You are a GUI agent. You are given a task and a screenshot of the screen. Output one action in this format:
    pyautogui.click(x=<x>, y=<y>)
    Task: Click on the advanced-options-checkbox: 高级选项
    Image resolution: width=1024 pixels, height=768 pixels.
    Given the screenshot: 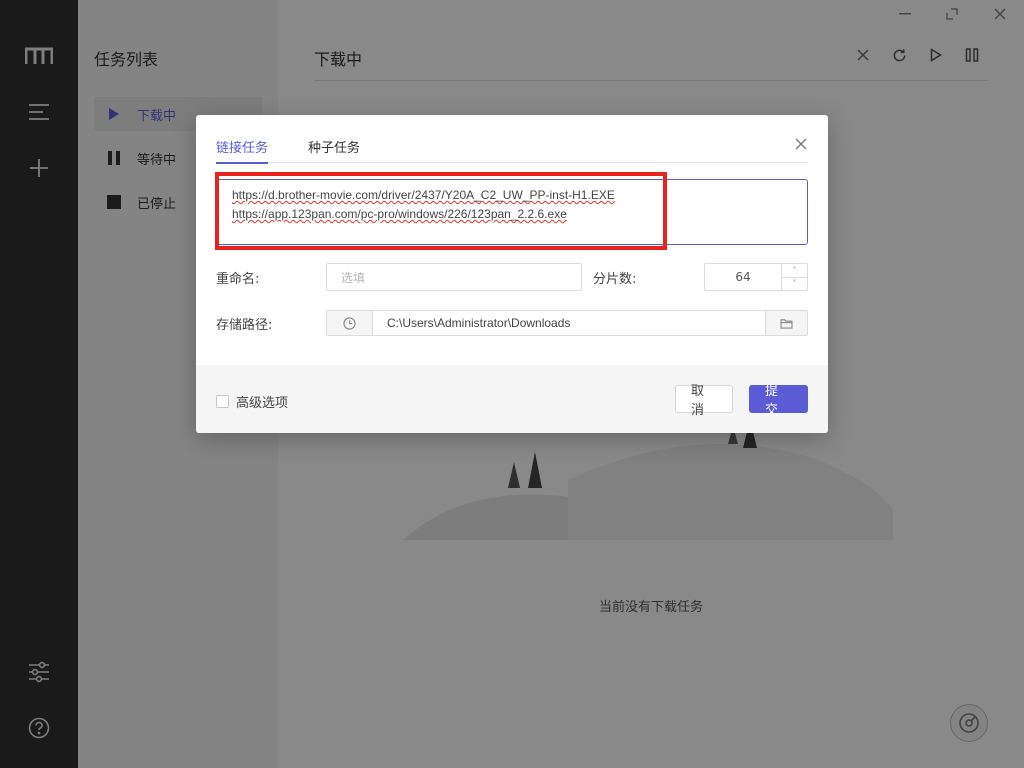 What is the action you would take?
    pyautogui.click(x=252, y=401)
    